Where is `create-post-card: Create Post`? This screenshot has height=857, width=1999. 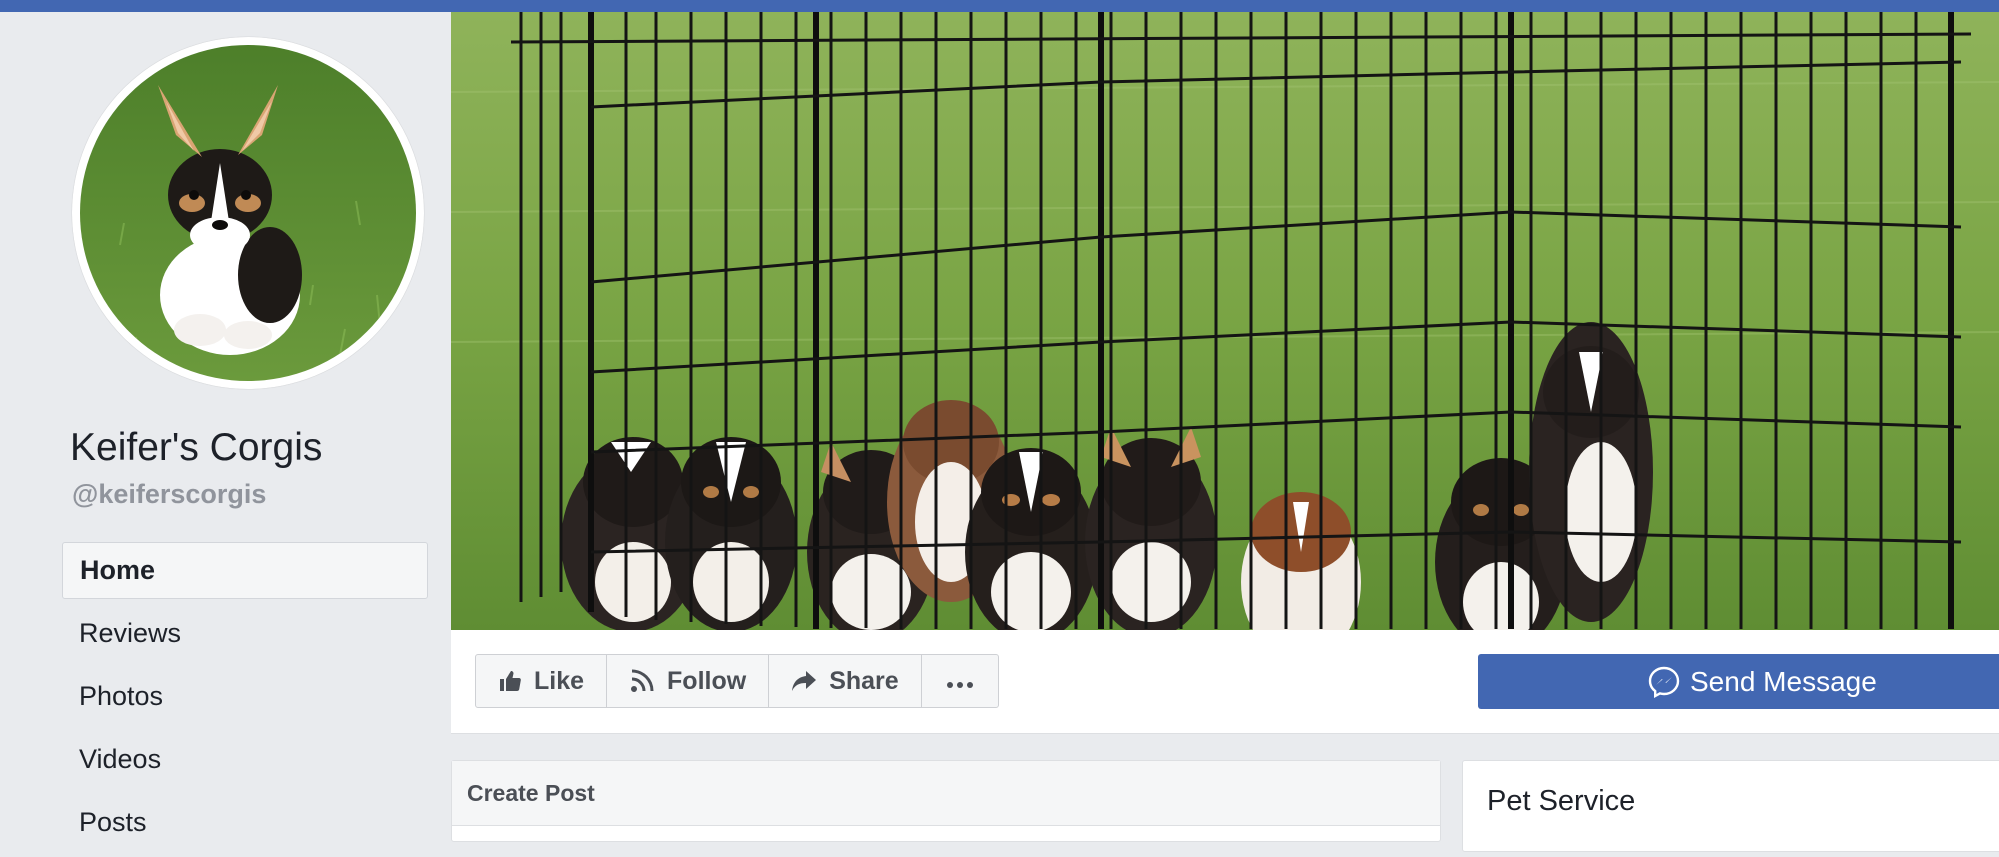
create-post-card: Create Post is located at coordinates (946, 801).